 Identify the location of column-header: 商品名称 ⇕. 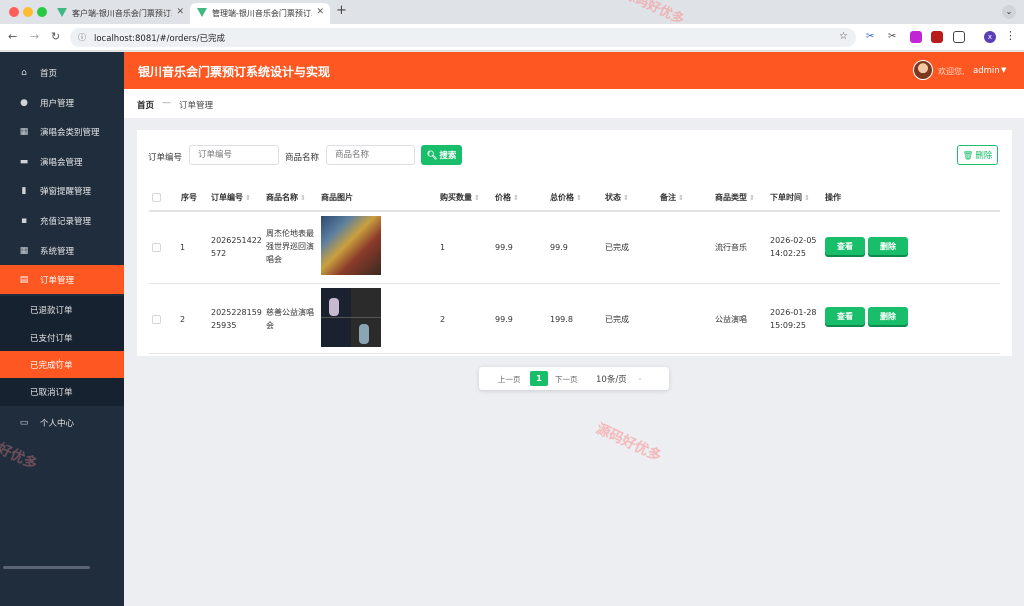
(286, 197).